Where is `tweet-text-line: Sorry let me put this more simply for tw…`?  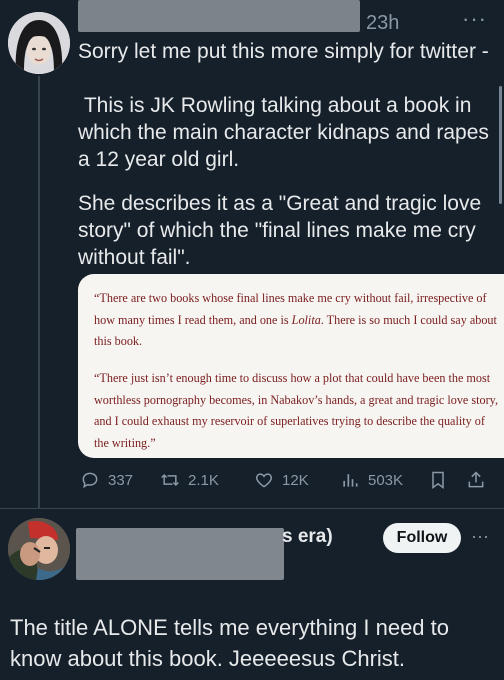 tweet-text-line: Sorry let me put this more simply for tw… is located at coordinates (283, 51).